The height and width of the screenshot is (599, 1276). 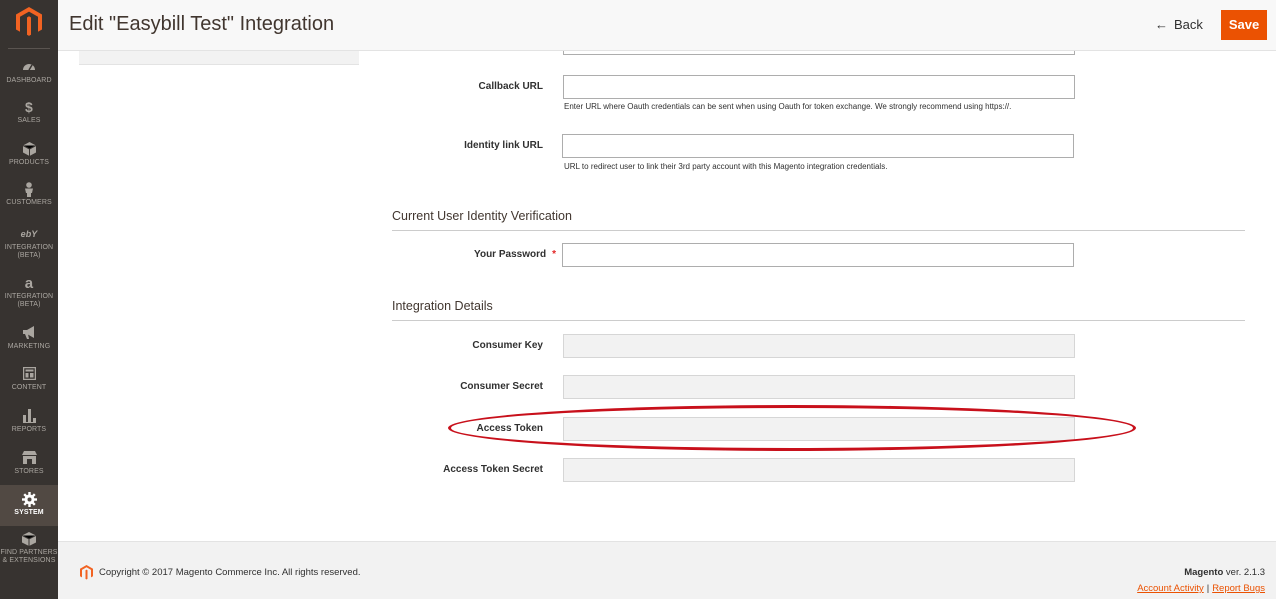 I want to click on consumer-secret-label: Consumer Secret, so click(x=501, y=386).